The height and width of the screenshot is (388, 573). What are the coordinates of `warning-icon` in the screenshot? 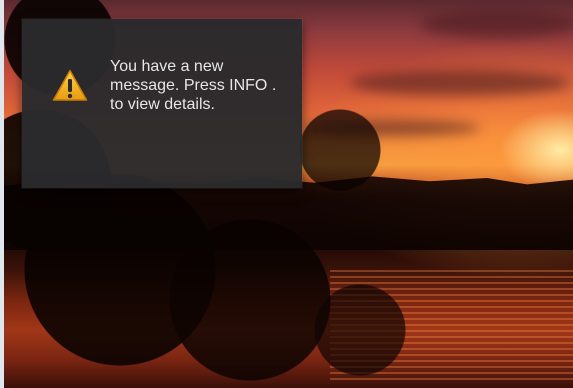 It's located at (70, 85).